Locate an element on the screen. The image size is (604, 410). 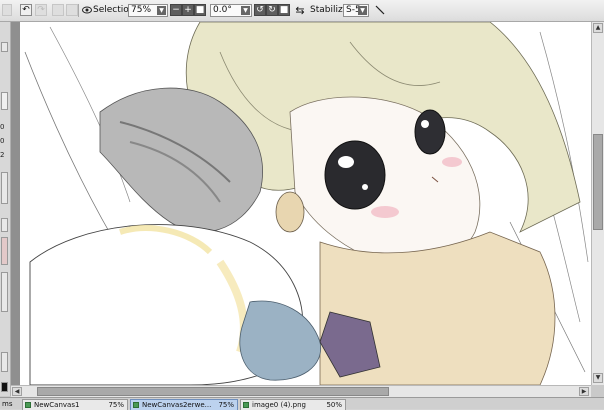
eye-icon is located at coordinates (87, 10).